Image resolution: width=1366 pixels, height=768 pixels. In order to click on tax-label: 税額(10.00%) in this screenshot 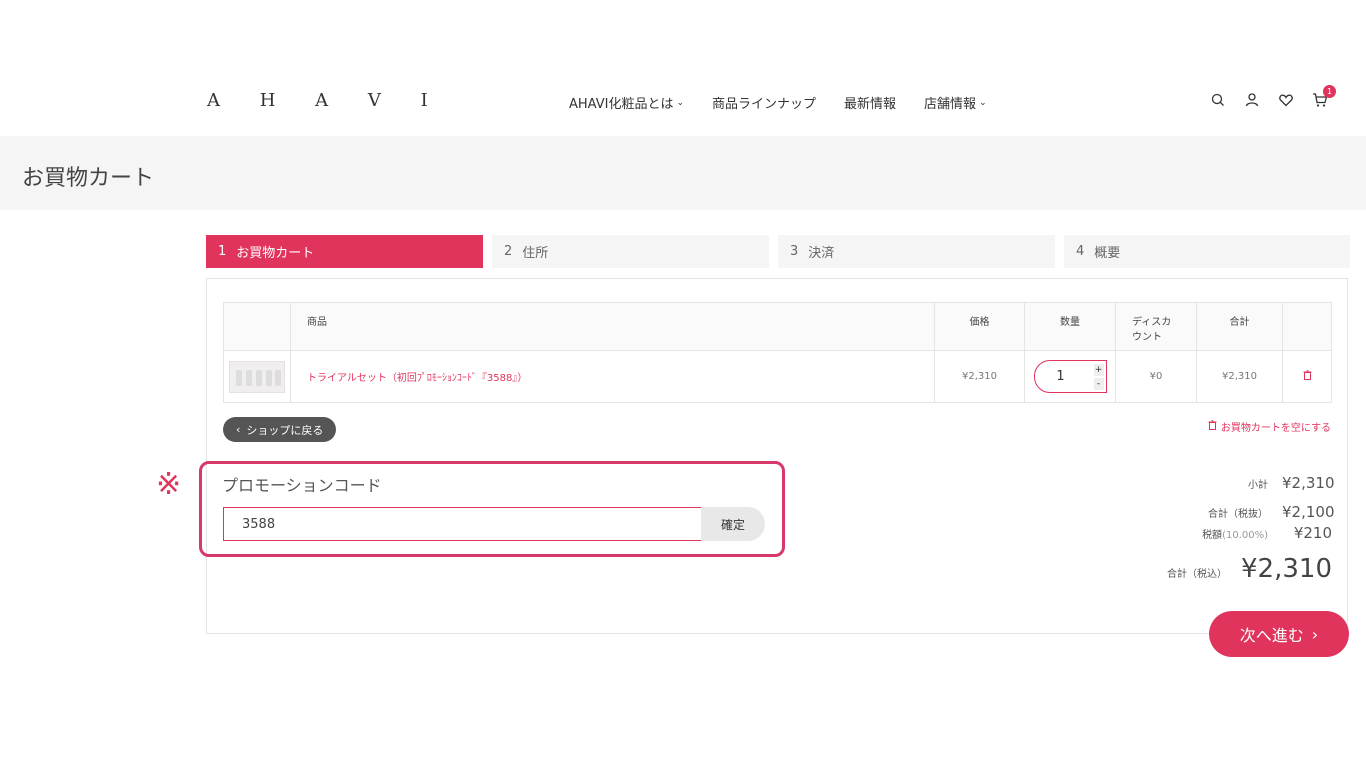, I will do `click(1235, 533)`.